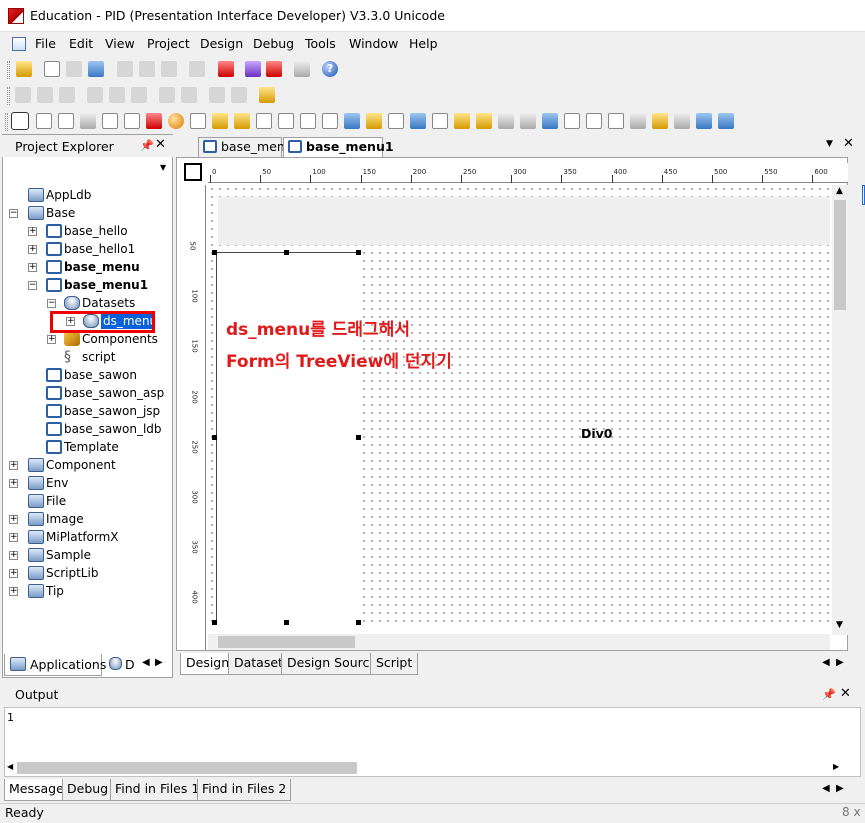  Describe the element at coordinates (418, 121) in the screenshot. I see `bucket-tool-icon` at that location.